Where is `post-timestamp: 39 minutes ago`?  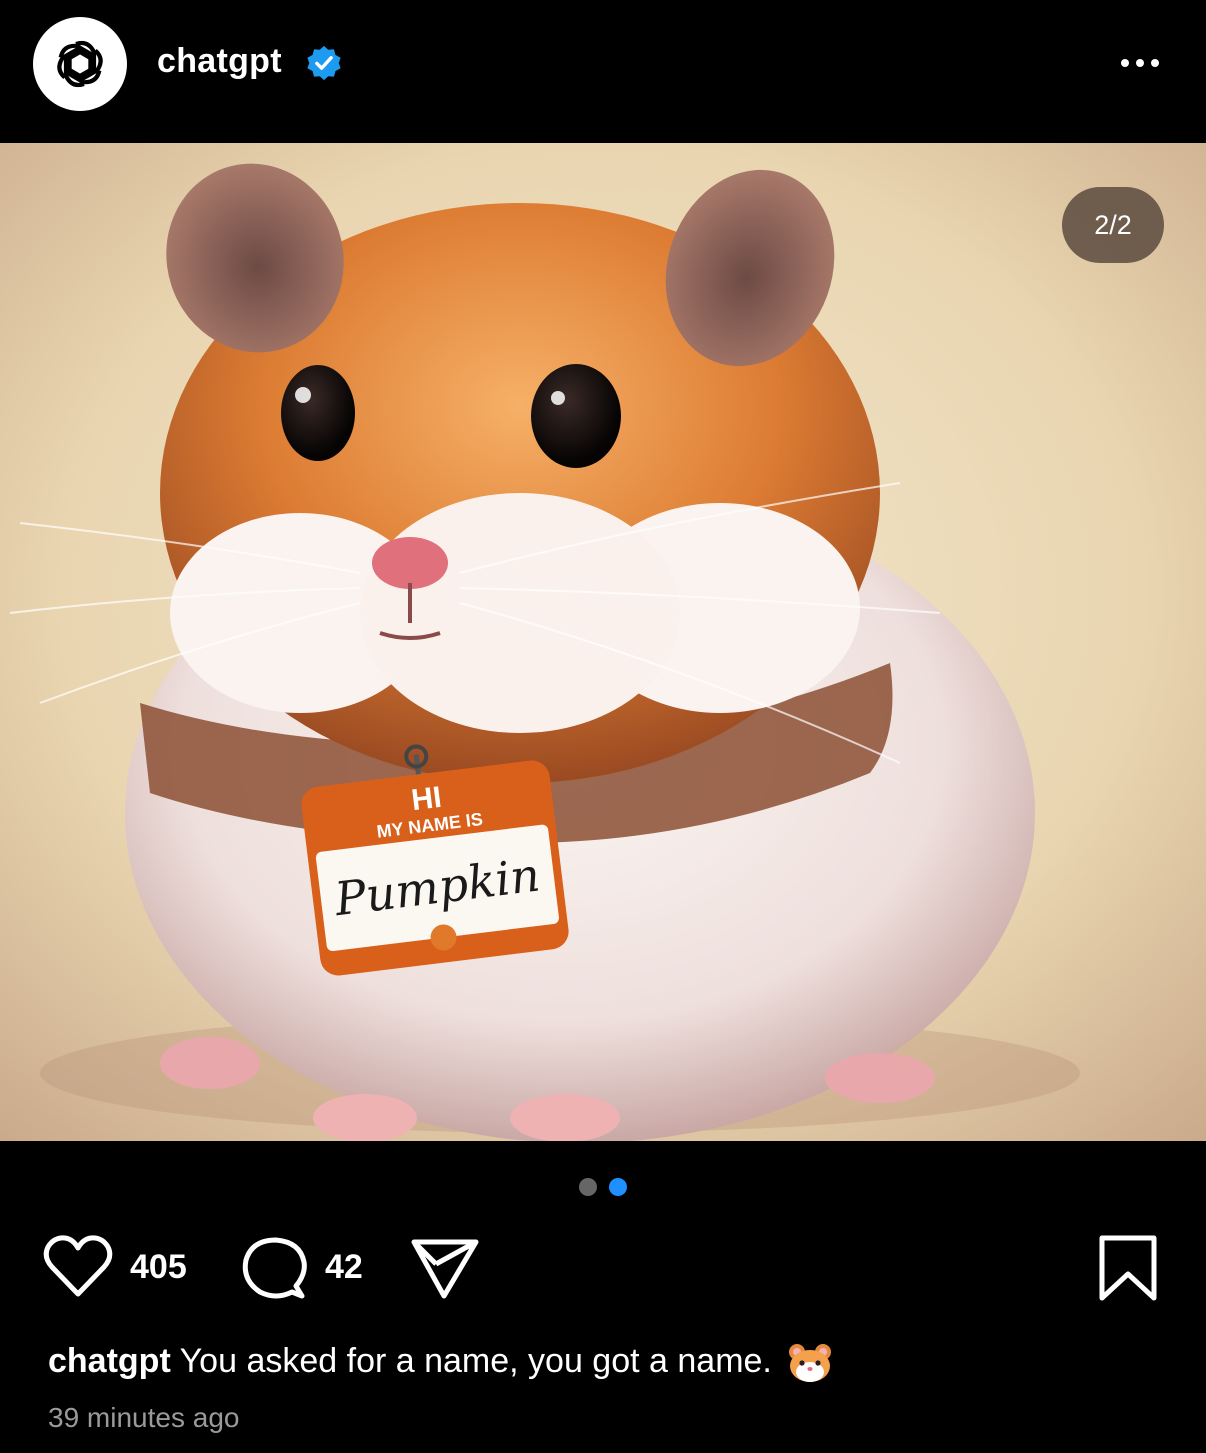
post-timestamp: 39 minutes ago is located at coordinates (144, 1417).